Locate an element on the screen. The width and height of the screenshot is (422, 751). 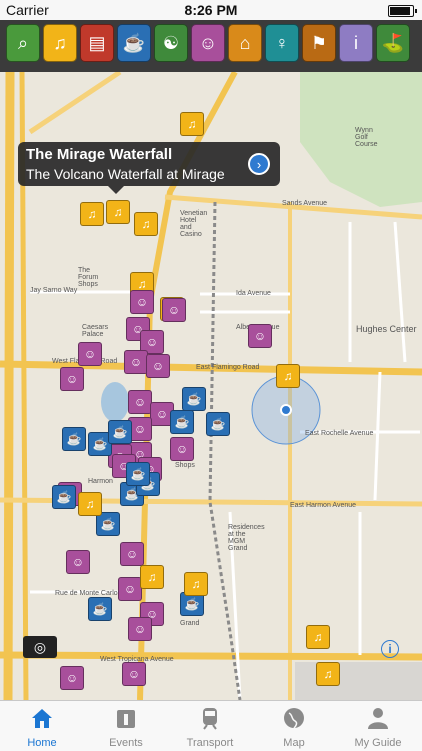
bed-icon: ▤ is located at coordinates (97, 42).